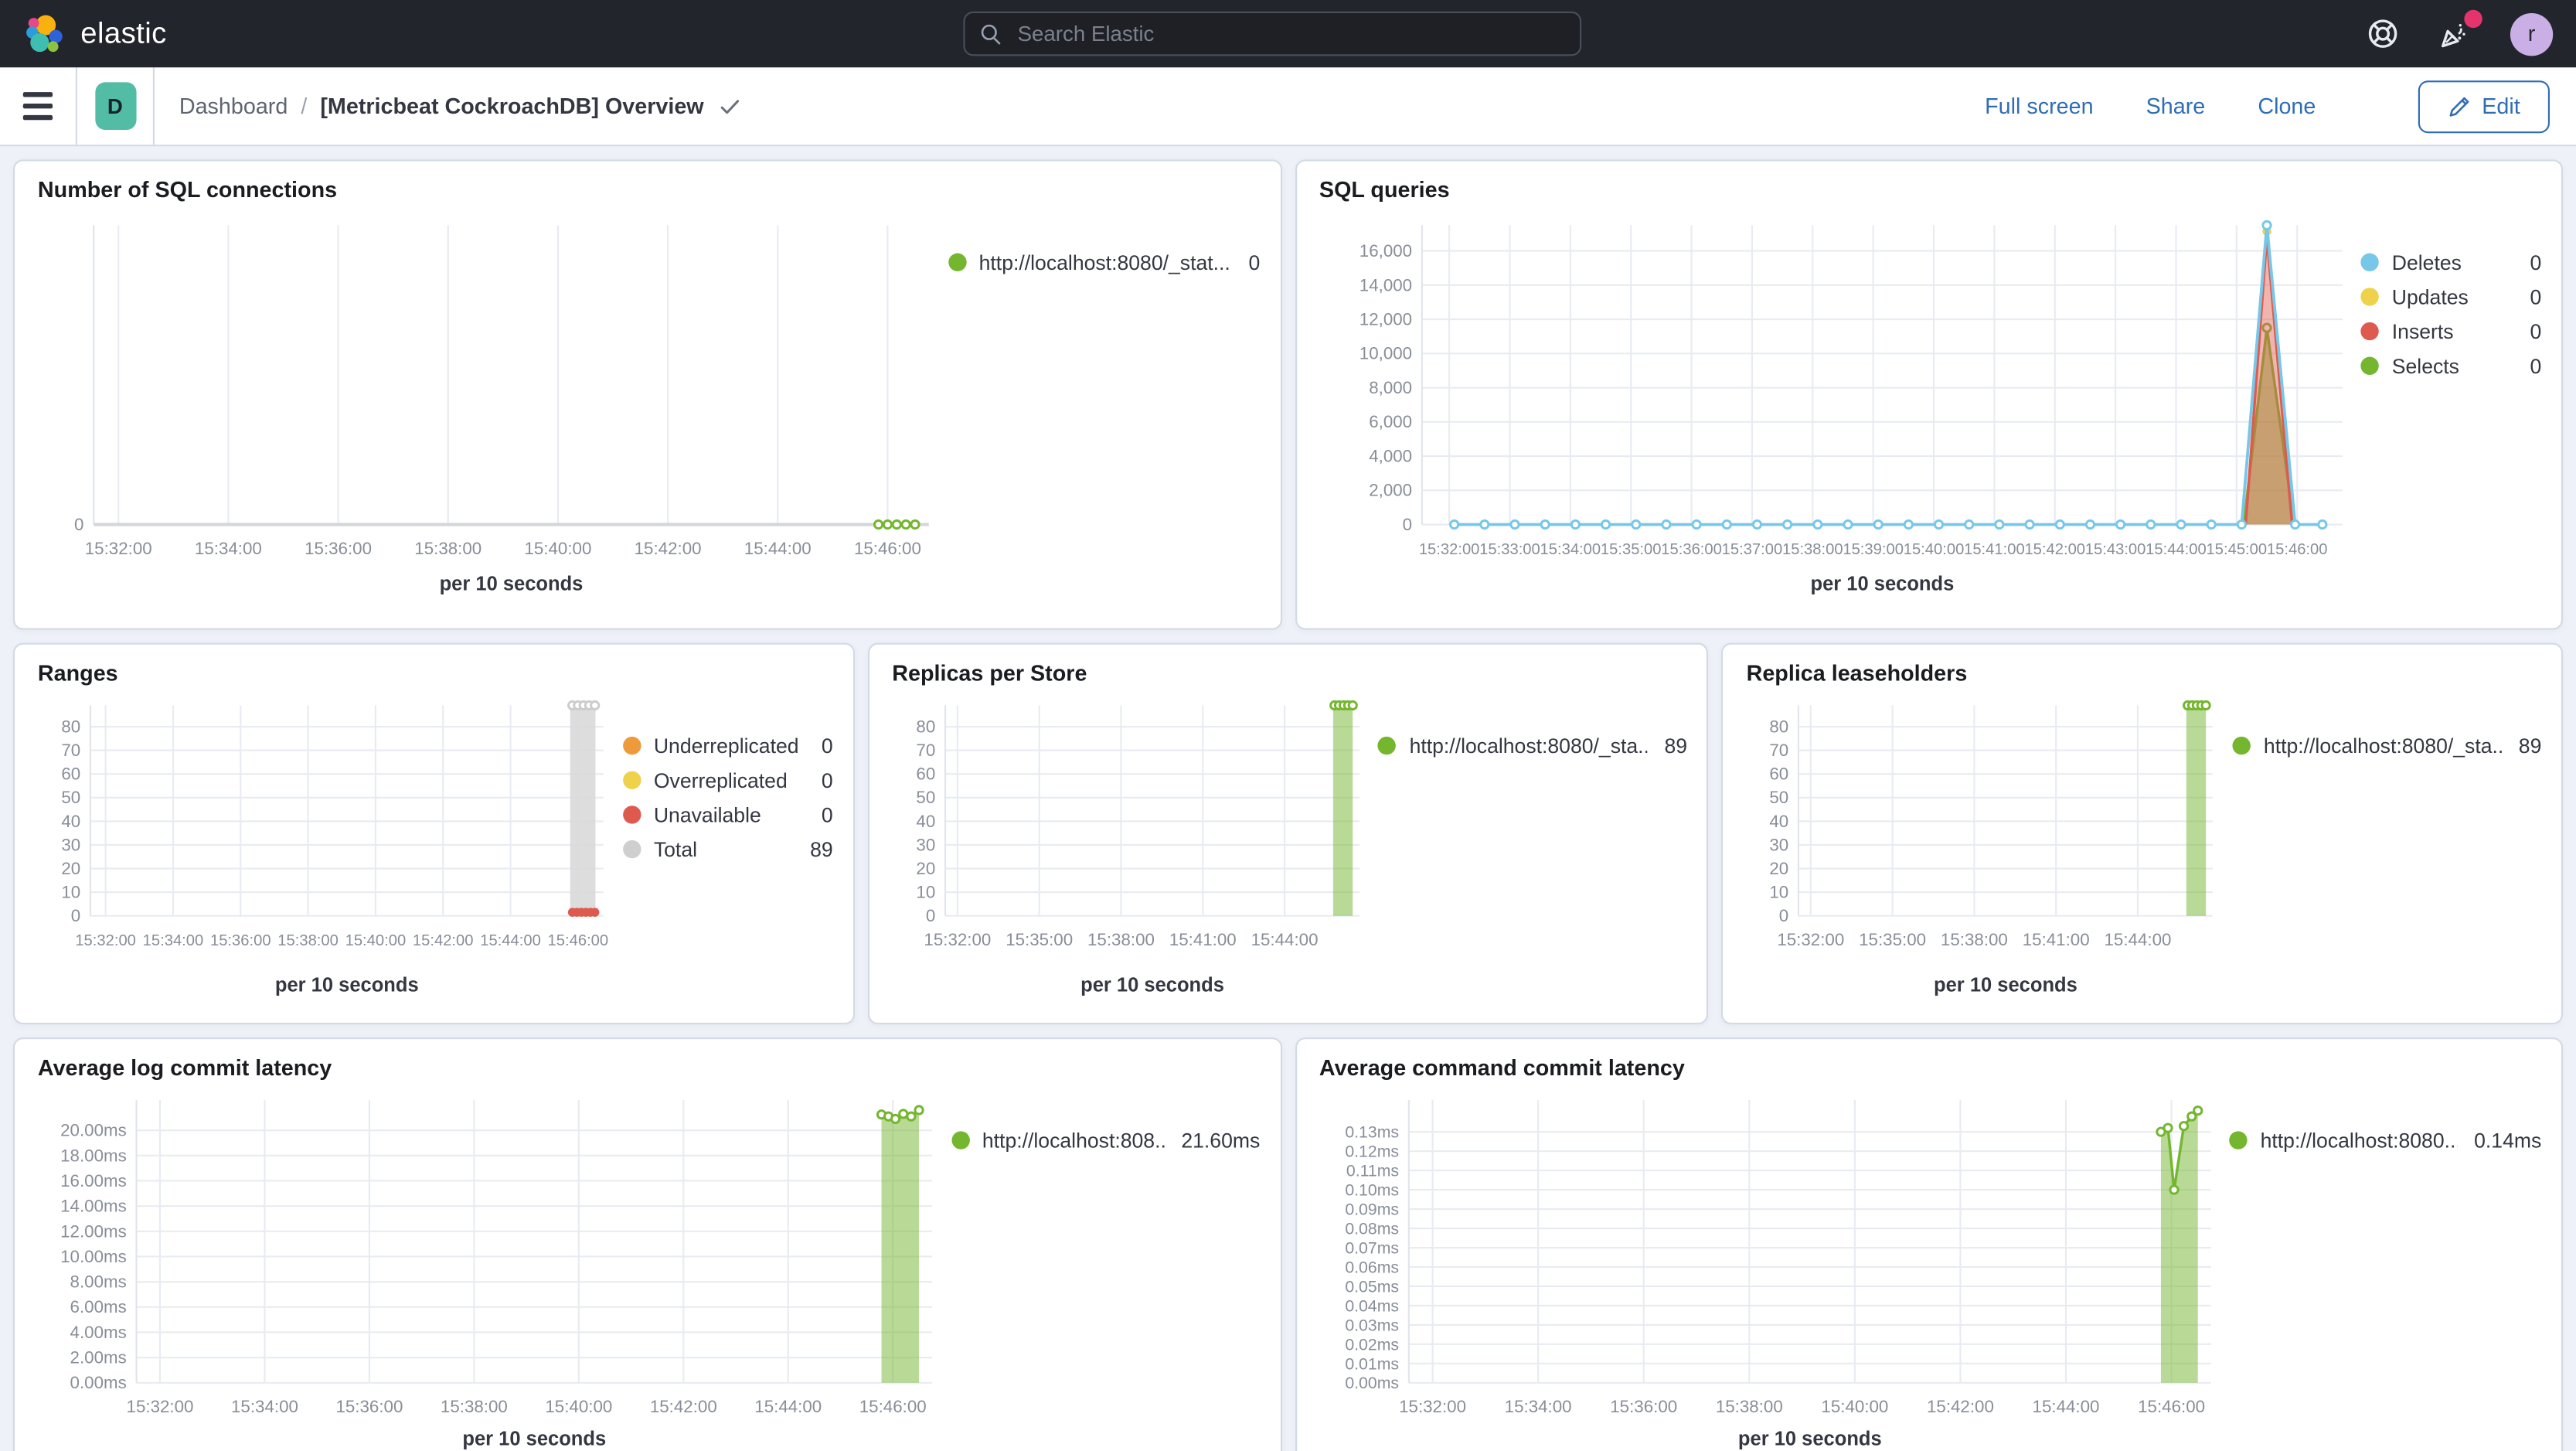 Image resolution: width=2576 pixels, height=1451 pixels. I want to click on legend-item: http://localhost:8080/_stat... 0, so click(1104, 262).